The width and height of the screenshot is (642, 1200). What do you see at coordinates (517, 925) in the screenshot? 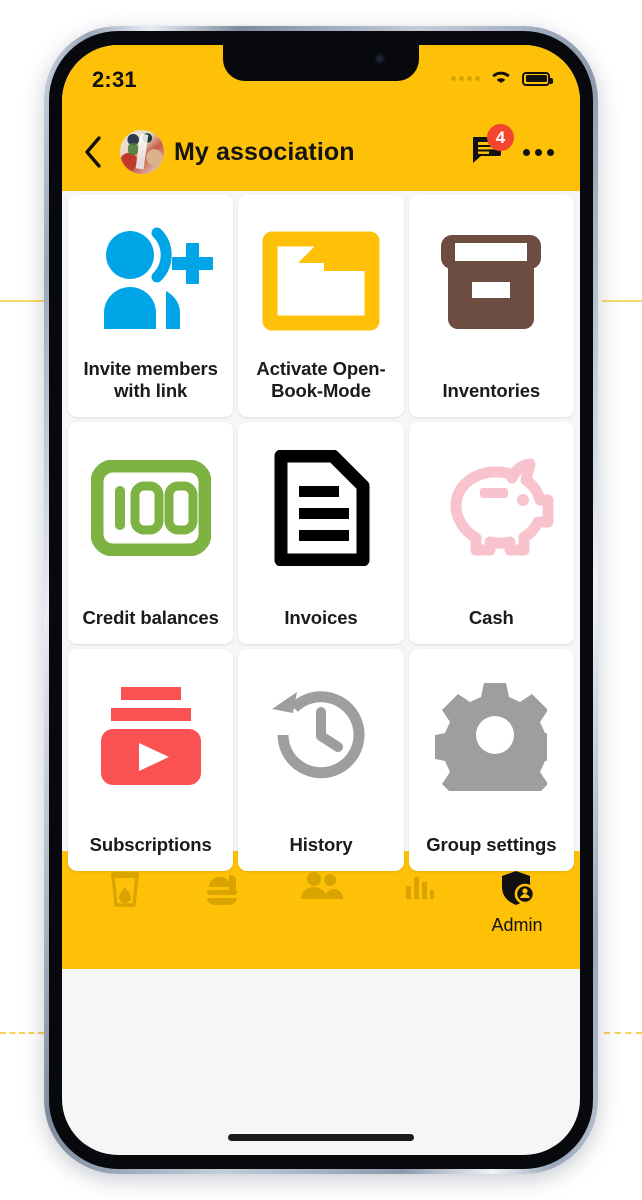
I see `tab-label: Admin` at bounding box center [517, 925].